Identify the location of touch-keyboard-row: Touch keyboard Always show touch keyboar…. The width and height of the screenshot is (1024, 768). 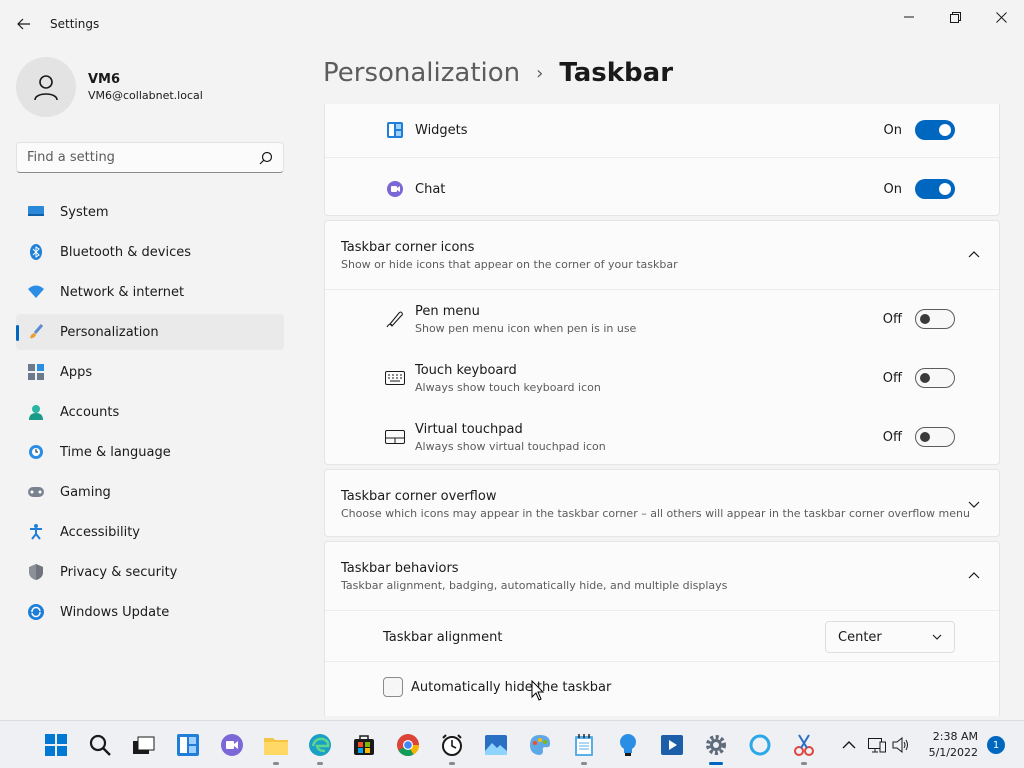
(662, 378).